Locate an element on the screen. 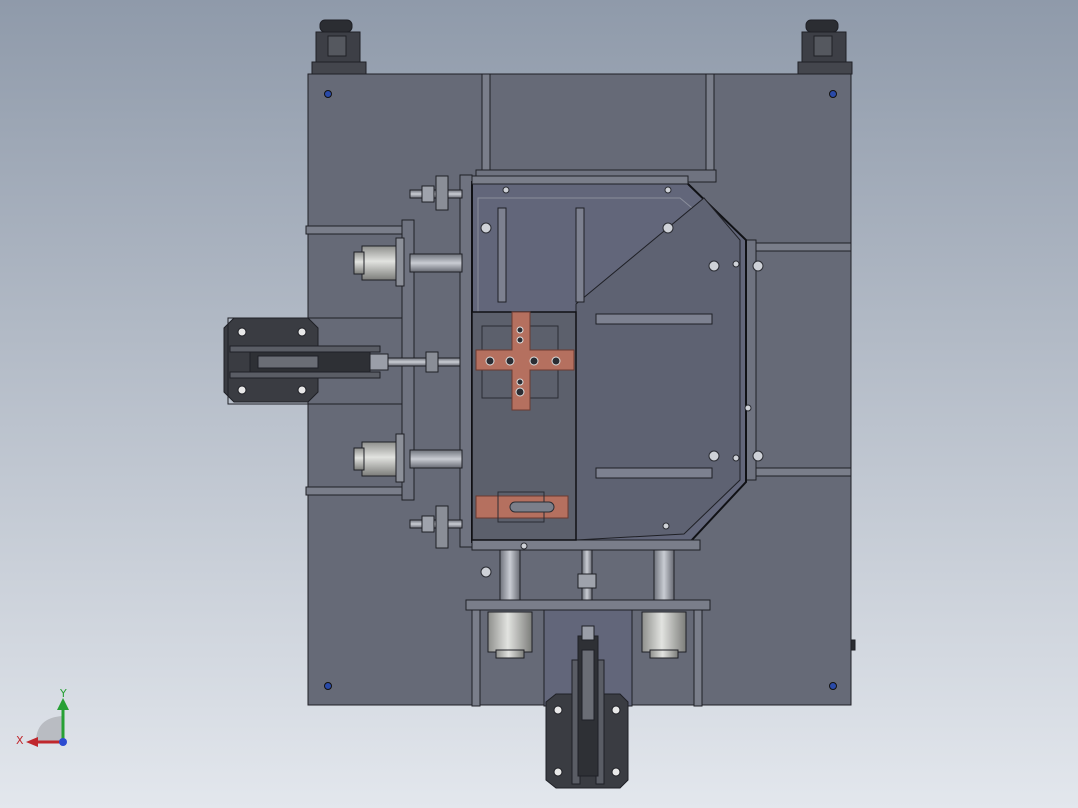 Image resolution: width=1078 pixels, height=808 pixels. right-edge-connector is located at coordinates (853, 645).